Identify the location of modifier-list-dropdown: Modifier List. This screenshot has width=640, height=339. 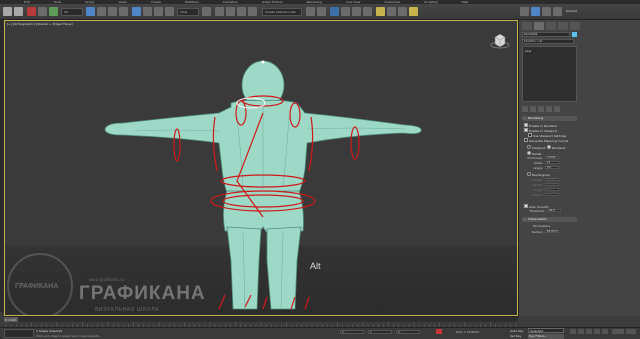
(548, 41).